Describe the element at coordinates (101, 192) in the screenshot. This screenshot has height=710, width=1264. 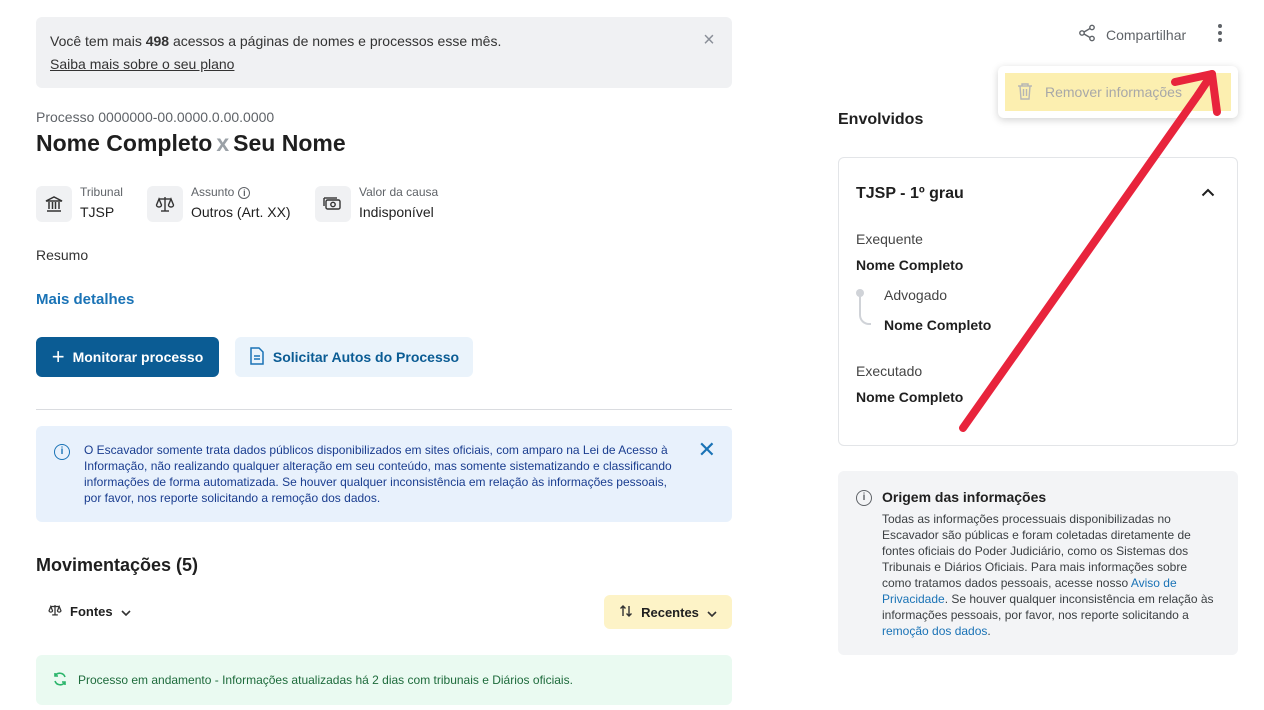
I see `tribunal-label: Tribunal` at that location.